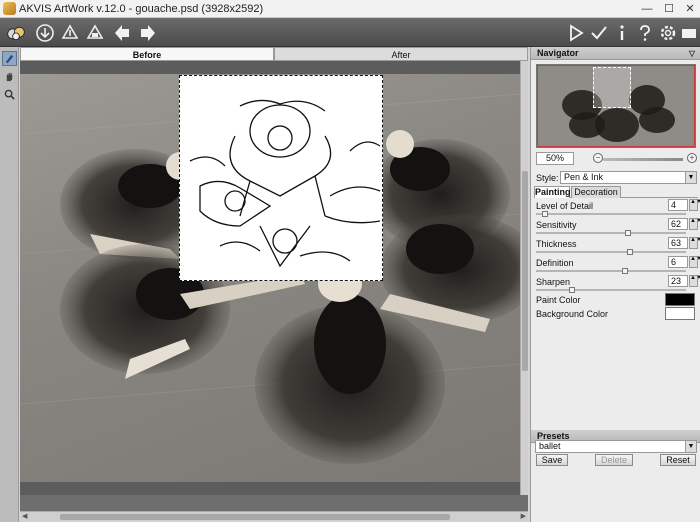 Image resolution: width=700 pixels, height=522 pixels. What do you see at coordinates (618, 246) in the screenshot?
I see `param-row: Thickness 63 ▲▼` at bounding box center [618, 246].